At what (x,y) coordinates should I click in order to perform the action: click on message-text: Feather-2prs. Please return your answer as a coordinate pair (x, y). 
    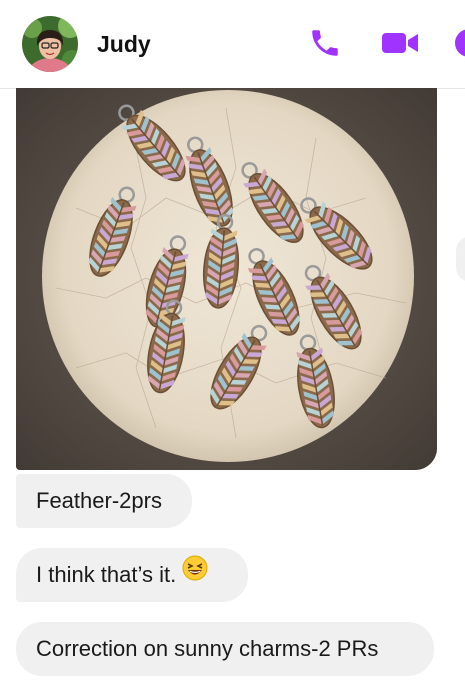
    Looking at the image, I should click on (99, 500).